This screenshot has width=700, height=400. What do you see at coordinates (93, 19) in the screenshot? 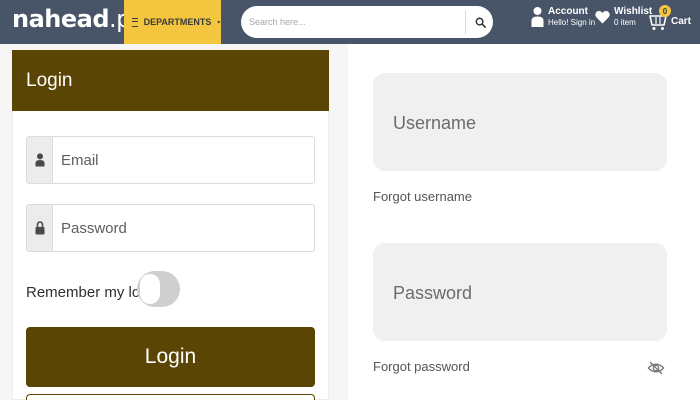
I see `logo-text-mid: ad` at bounding box center [93, 19].